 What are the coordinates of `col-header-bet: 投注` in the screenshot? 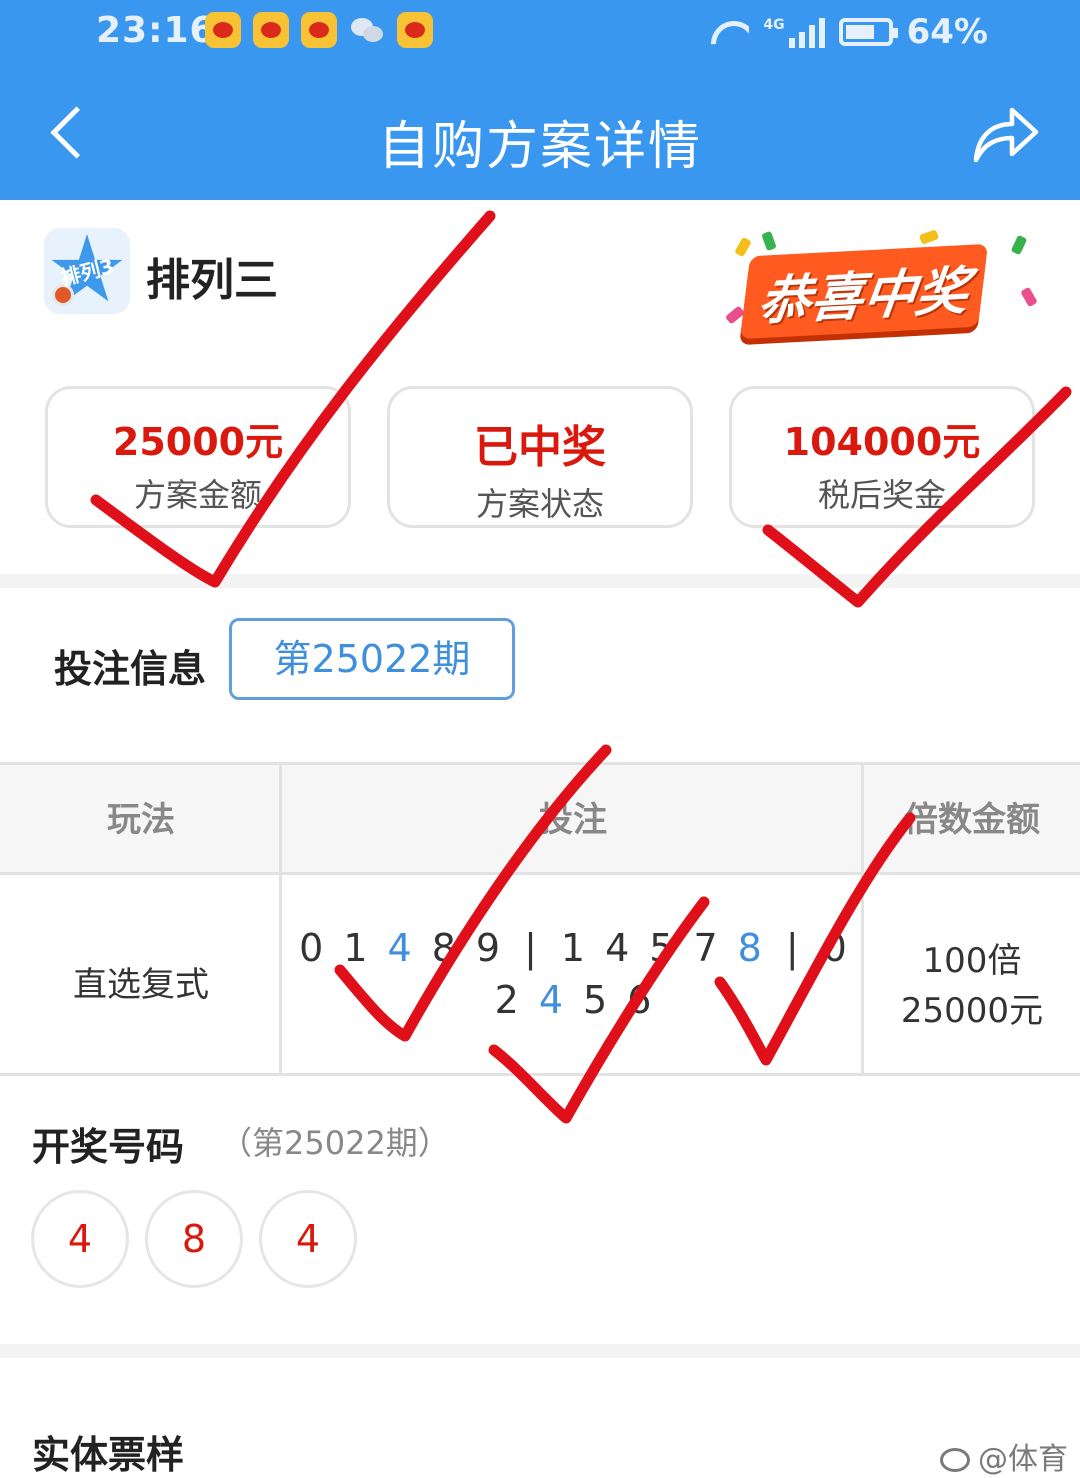 It's located at (573, 820).